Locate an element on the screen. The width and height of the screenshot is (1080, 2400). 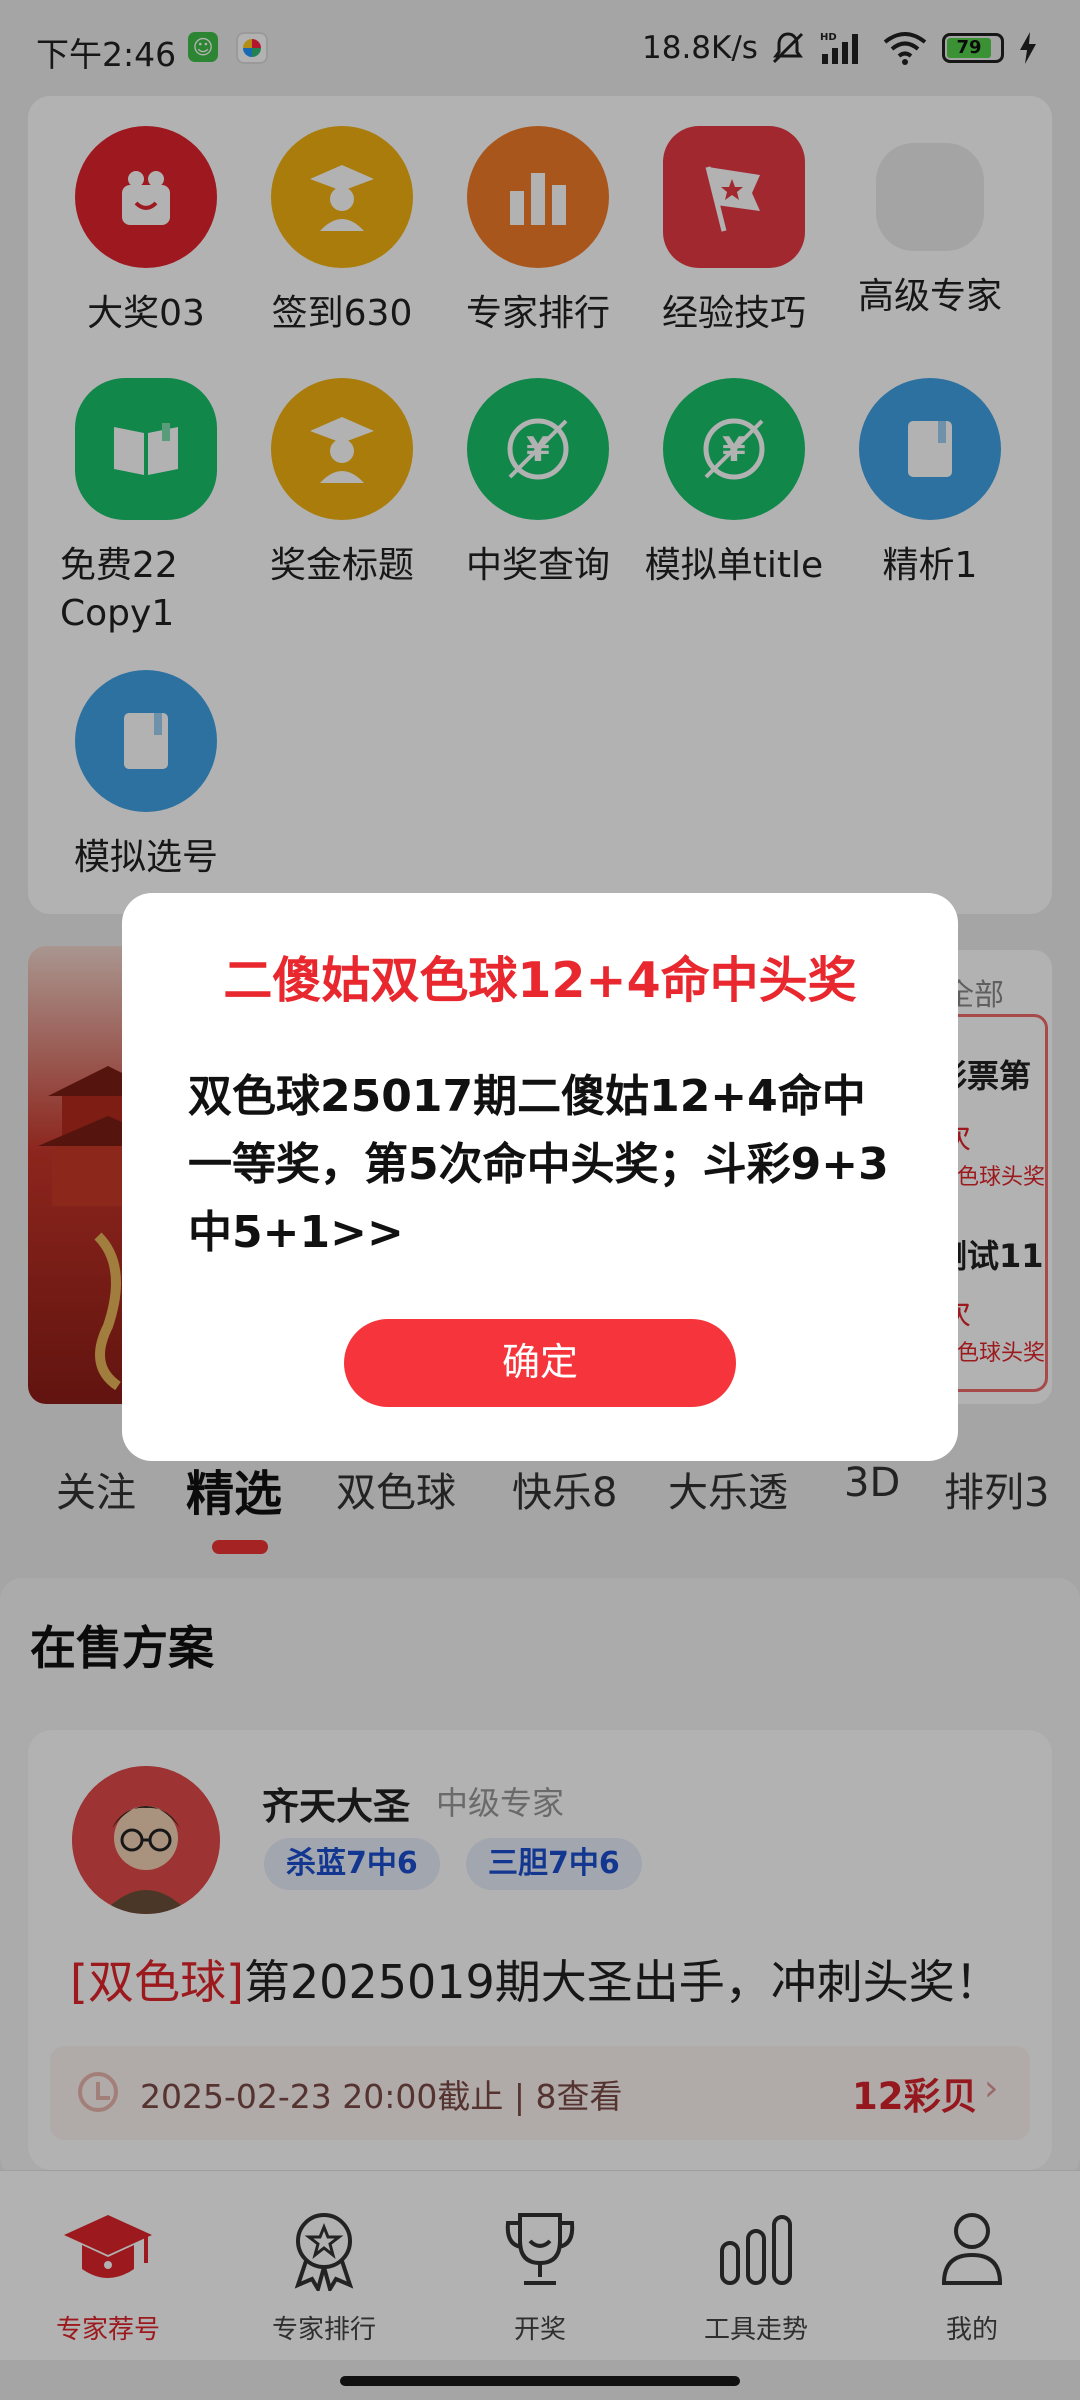
confirm-button: 确定 is located at coordinates (540, 1363).